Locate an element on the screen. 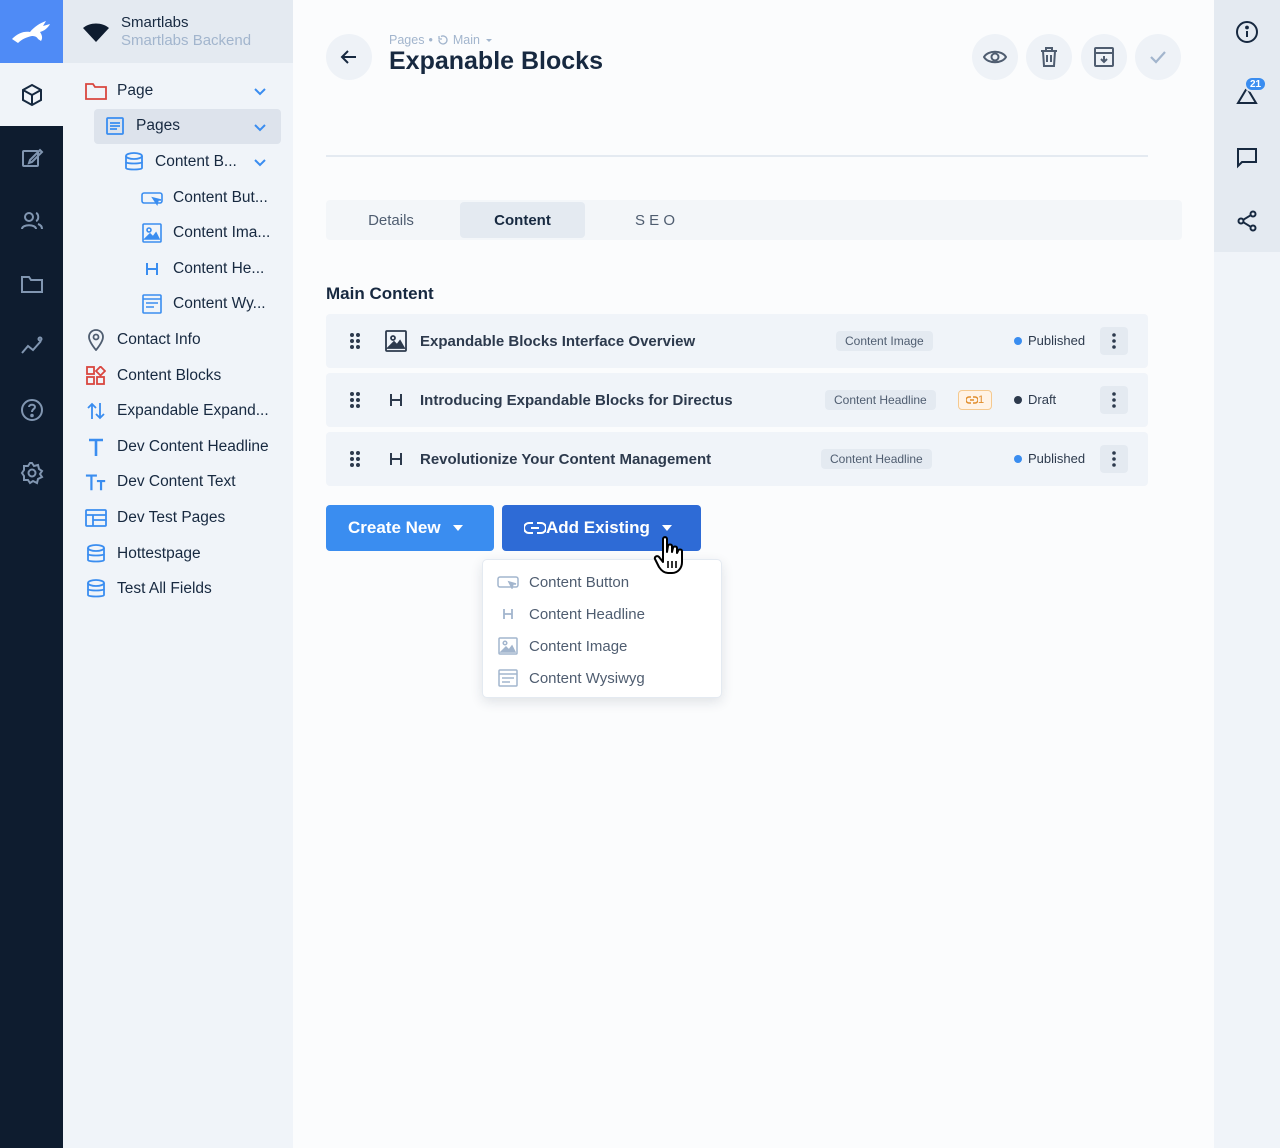 Image resolution: width=1280 pixels, height=1148 pixels. menu-item-content-wysiwyg: Content Wysiwyg is located at coordinates (602, 678).